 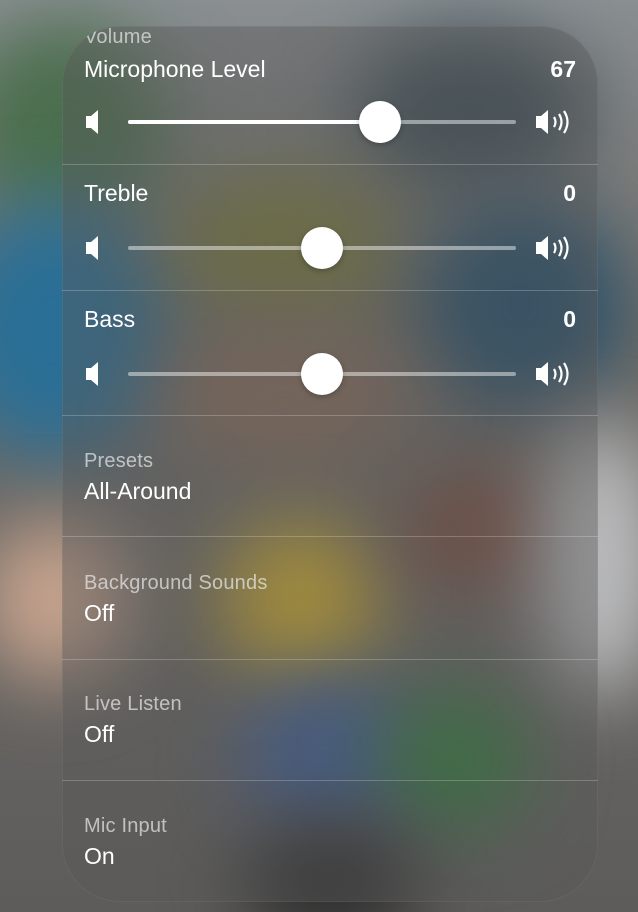 I want to click on bass-thumb, so click(x=322, y=374).